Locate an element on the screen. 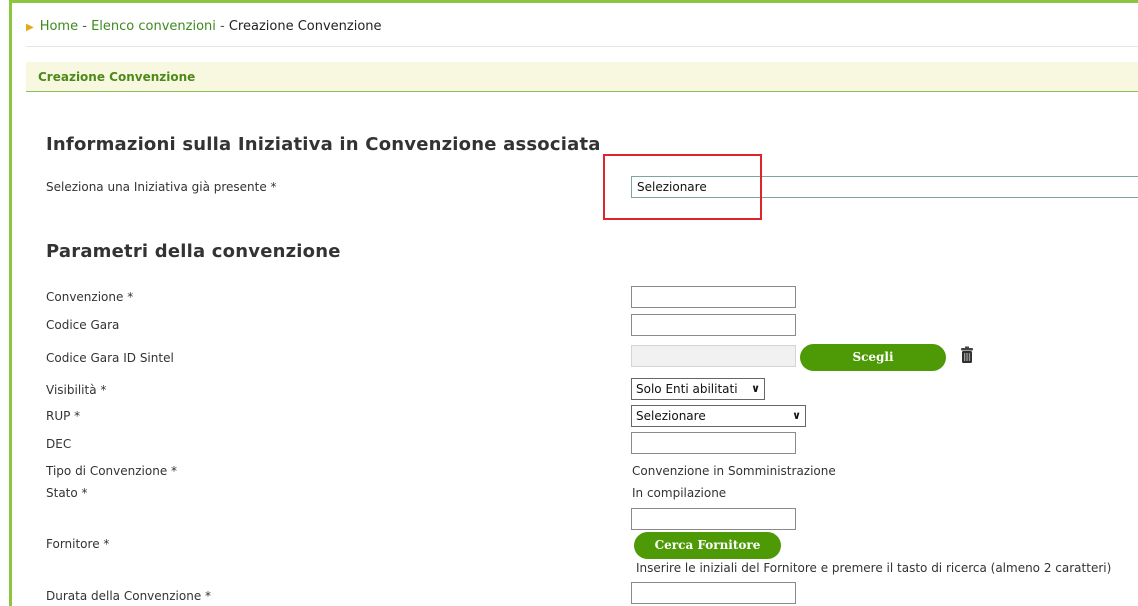 This screenshot has height=606, width=1138. frame-left-border is located at coordinates (10, 303).